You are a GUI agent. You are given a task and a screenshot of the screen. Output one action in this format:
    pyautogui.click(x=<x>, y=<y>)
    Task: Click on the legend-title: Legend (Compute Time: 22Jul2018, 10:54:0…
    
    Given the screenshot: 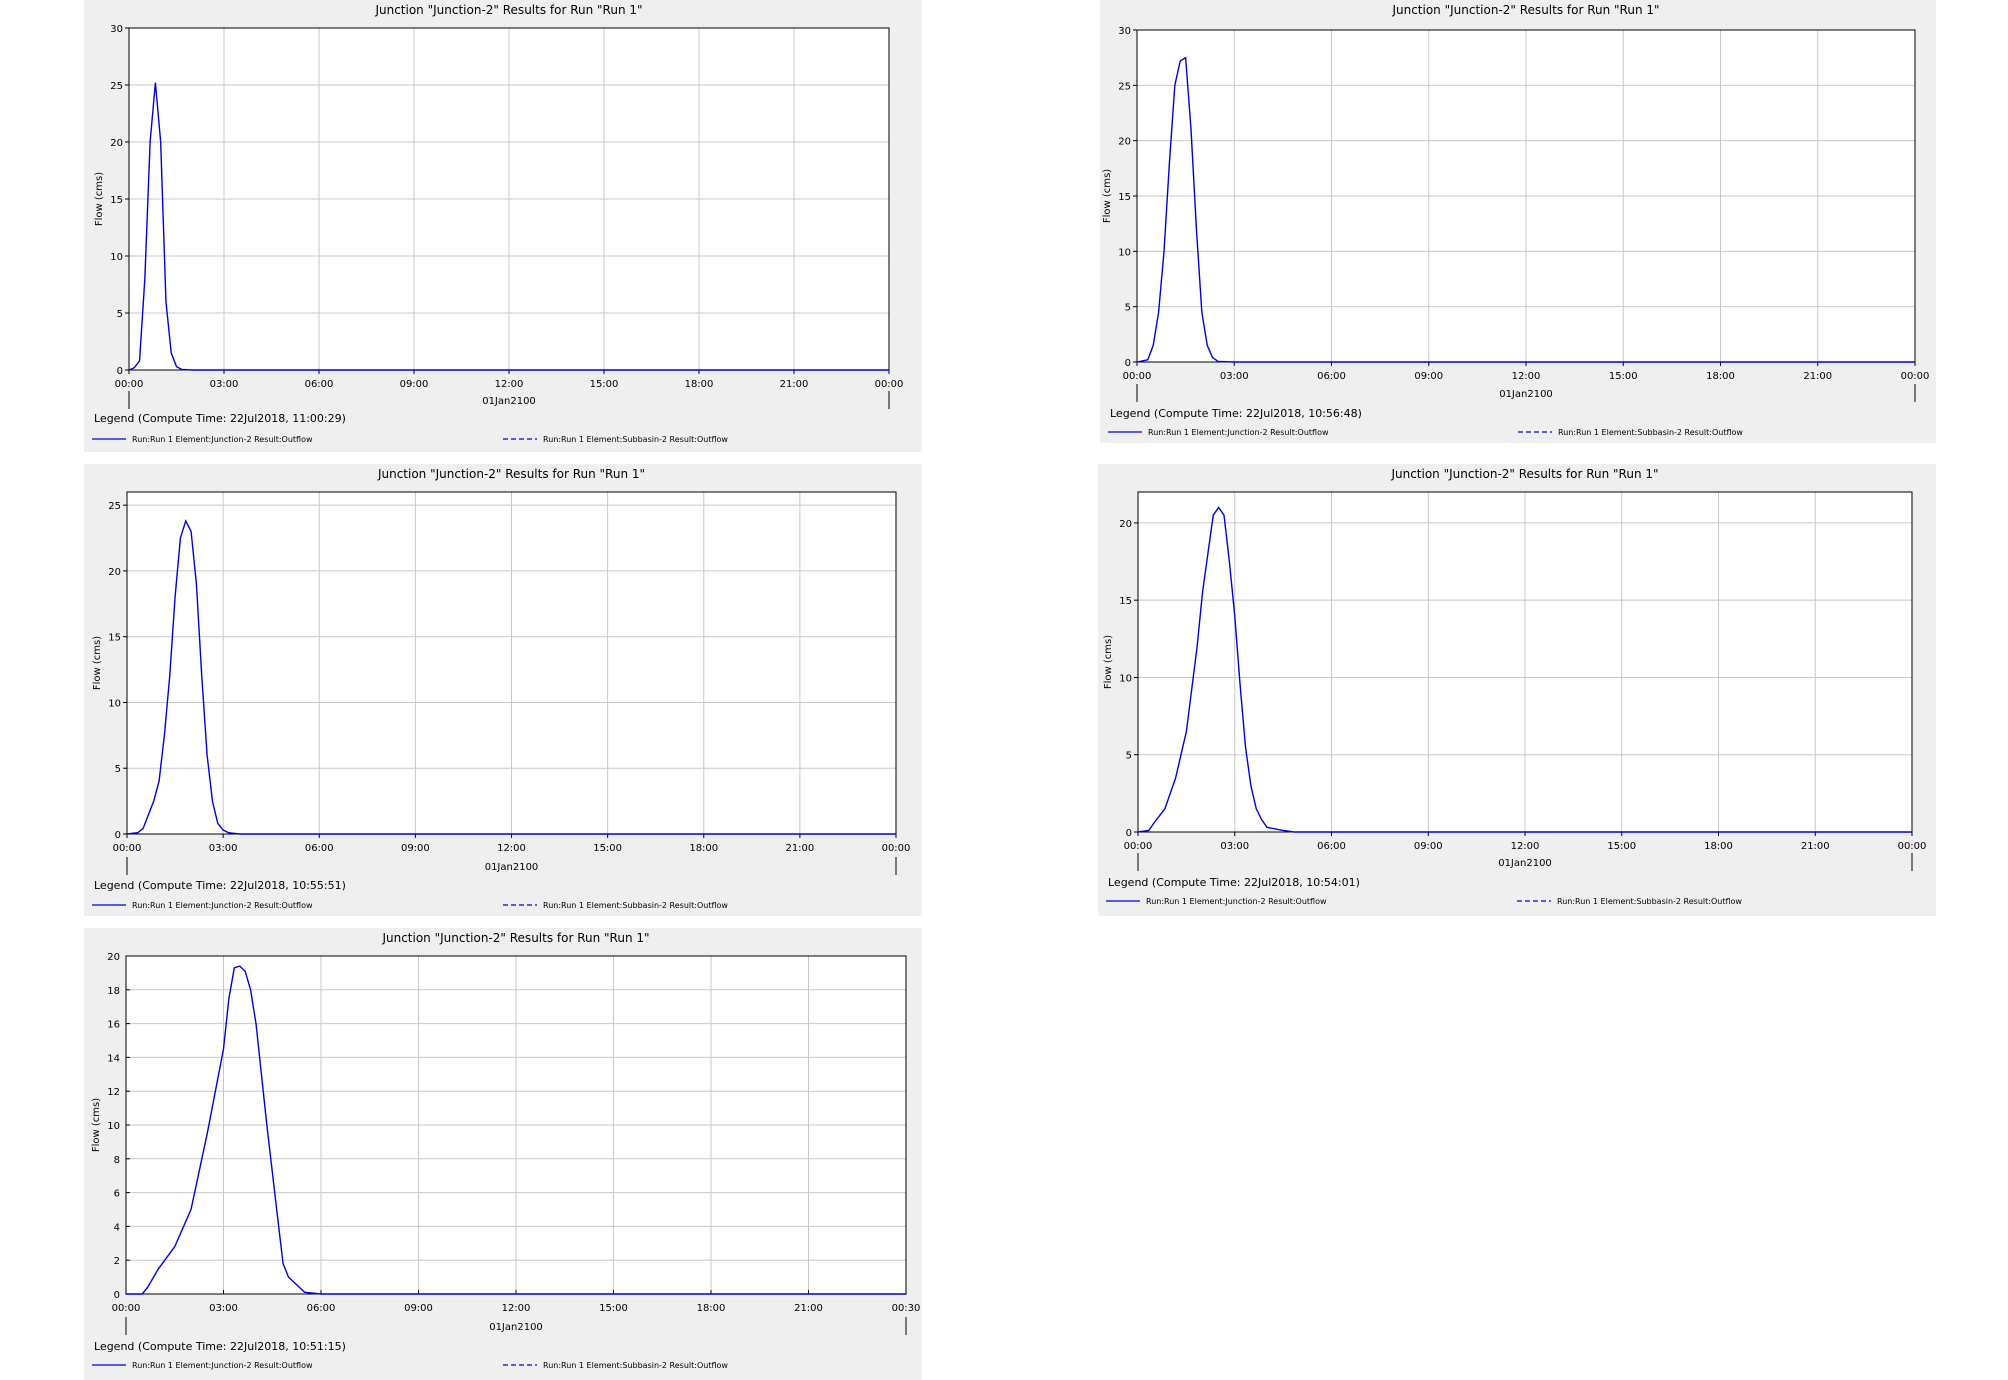 What is the action you would take?
    pyautogui.click(x=1234, y=882)
    